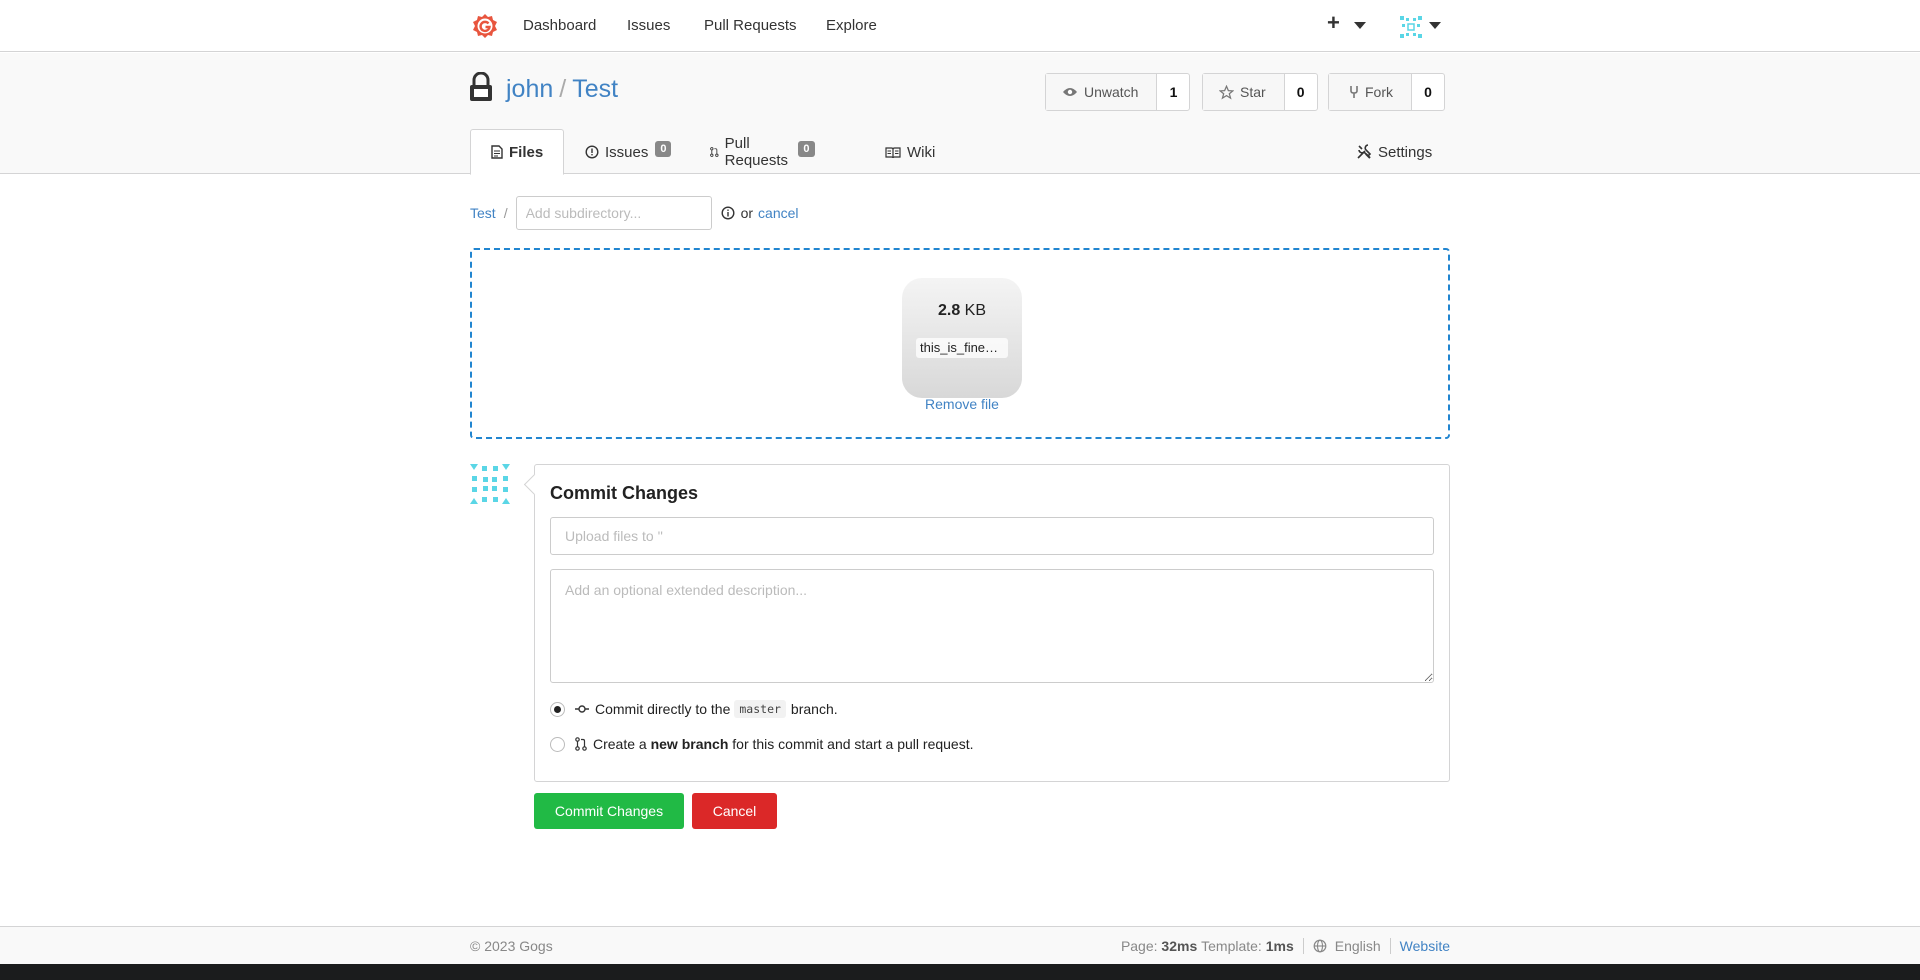 Image resolution: width=1920 pixels, height=980 pixels. I want to click on file-text-icon, so click(497, 152).